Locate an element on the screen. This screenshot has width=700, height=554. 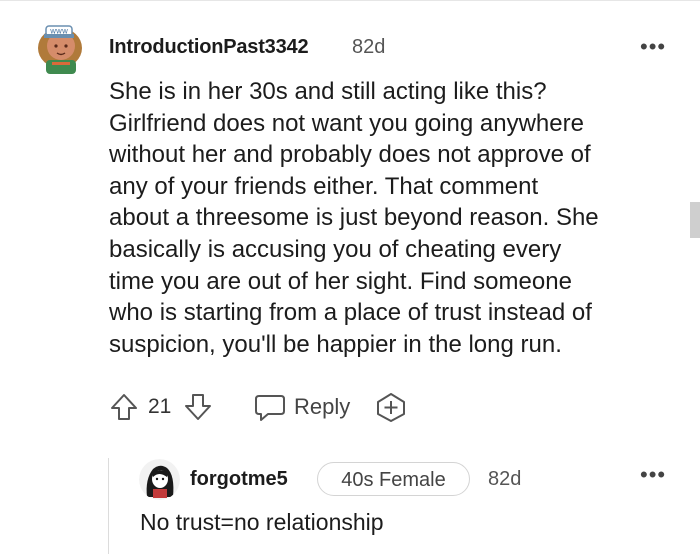
reply-age: 82d is located at coordinates (505, 479).